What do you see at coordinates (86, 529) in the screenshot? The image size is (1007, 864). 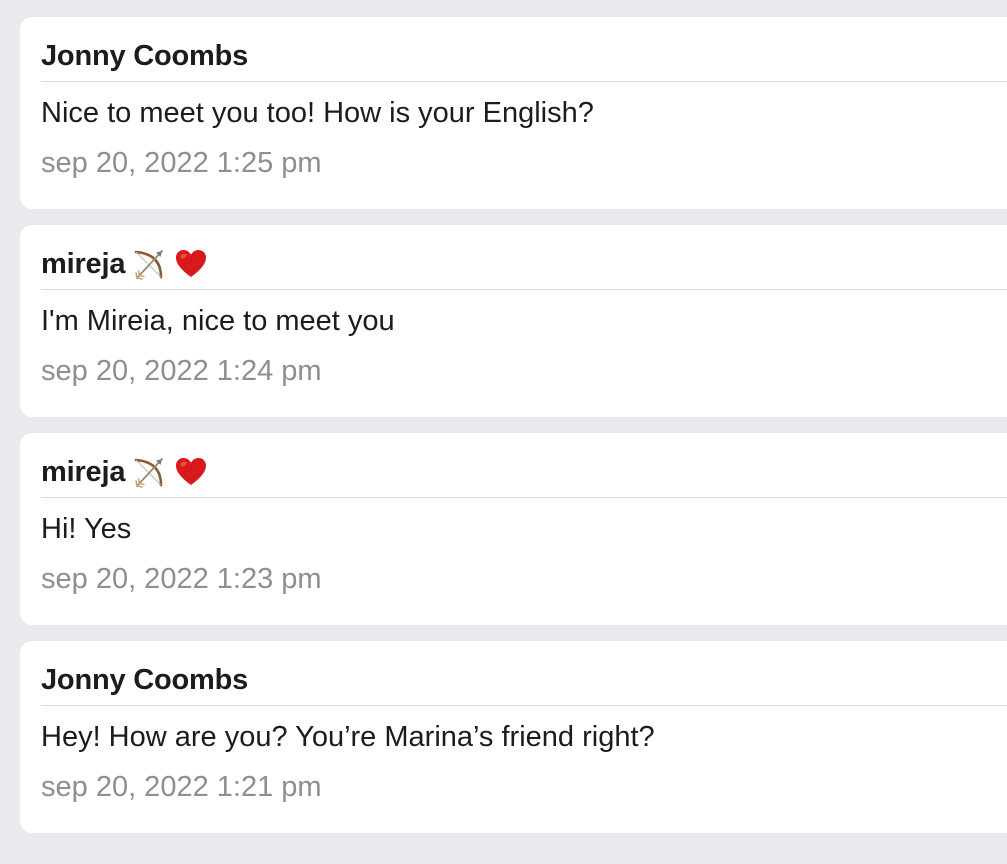 I see `message-text: Hi! Yes` at bounding box center [86, 529].